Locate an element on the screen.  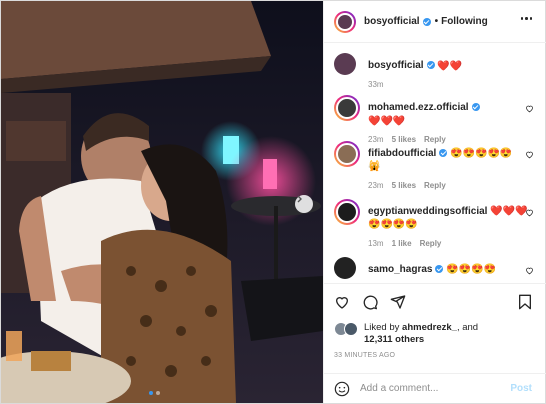
comment-likes: 1 like is located at coordinates (402, 243).